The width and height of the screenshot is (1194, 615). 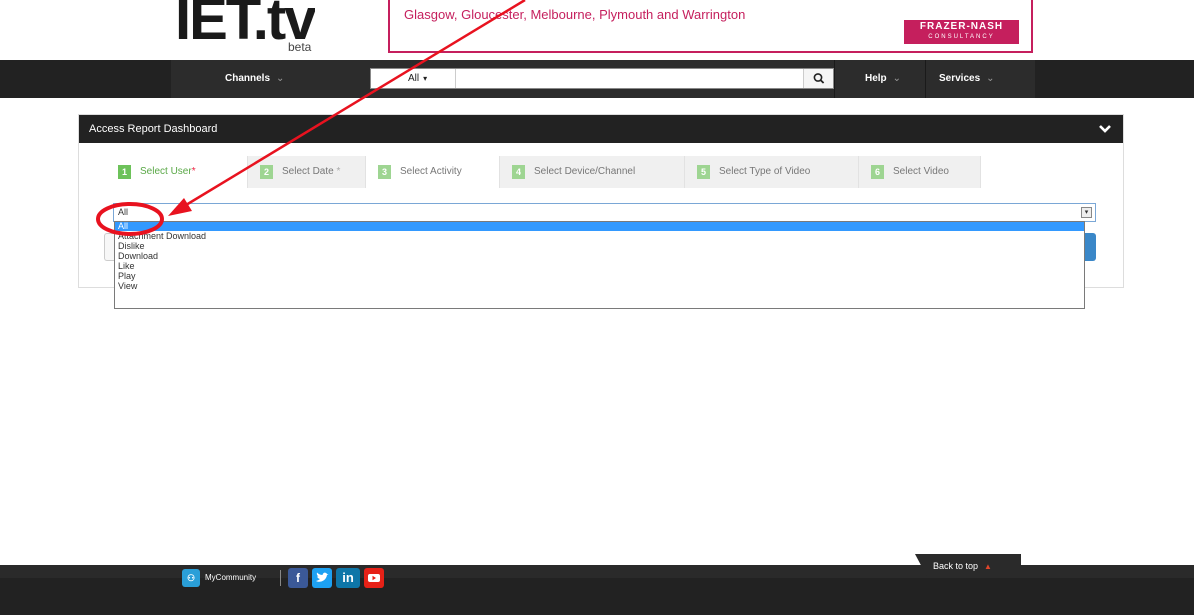 What do you see at coordinates (298, 578) in the screenshot?
I see `facebook-icon: f` at bounding box center [298, 578].